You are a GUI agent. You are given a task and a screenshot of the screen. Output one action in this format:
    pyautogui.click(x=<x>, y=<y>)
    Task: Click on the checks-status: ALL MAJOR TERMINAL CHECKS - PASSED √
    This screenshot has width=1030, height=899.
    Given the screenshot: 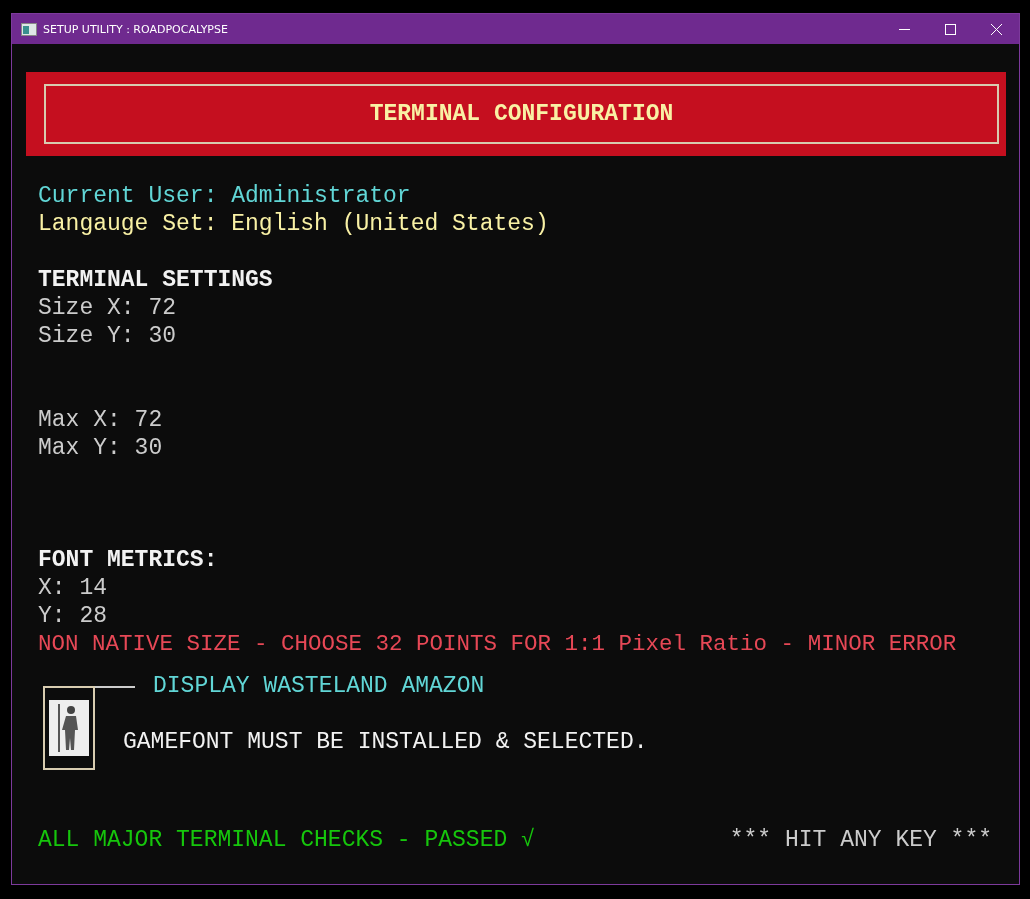 What is the action you would take?
    pyautogui.click(x=286, y=840)
    